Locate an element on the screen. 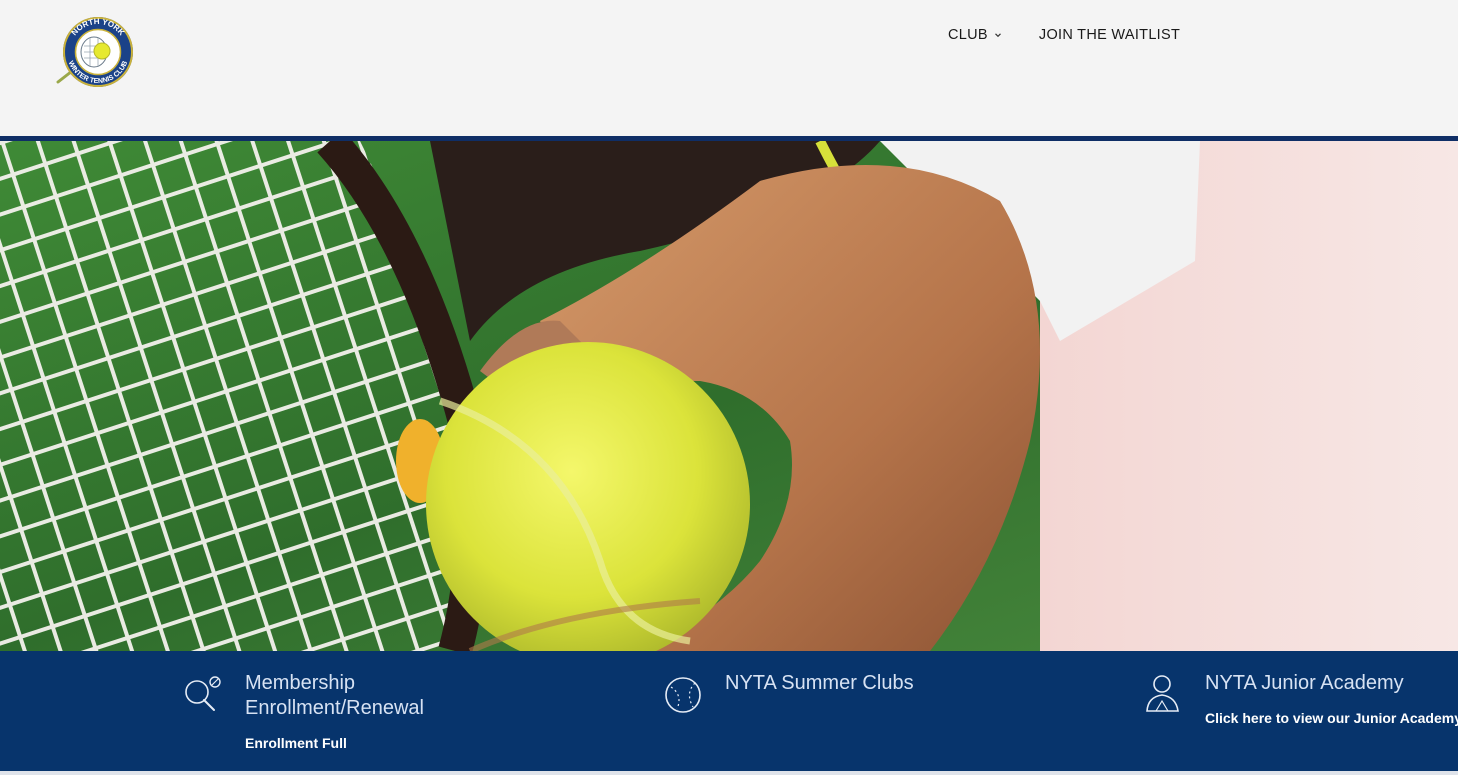  feature-membership-title-line1: Membership is located at coordinates (300, 683).